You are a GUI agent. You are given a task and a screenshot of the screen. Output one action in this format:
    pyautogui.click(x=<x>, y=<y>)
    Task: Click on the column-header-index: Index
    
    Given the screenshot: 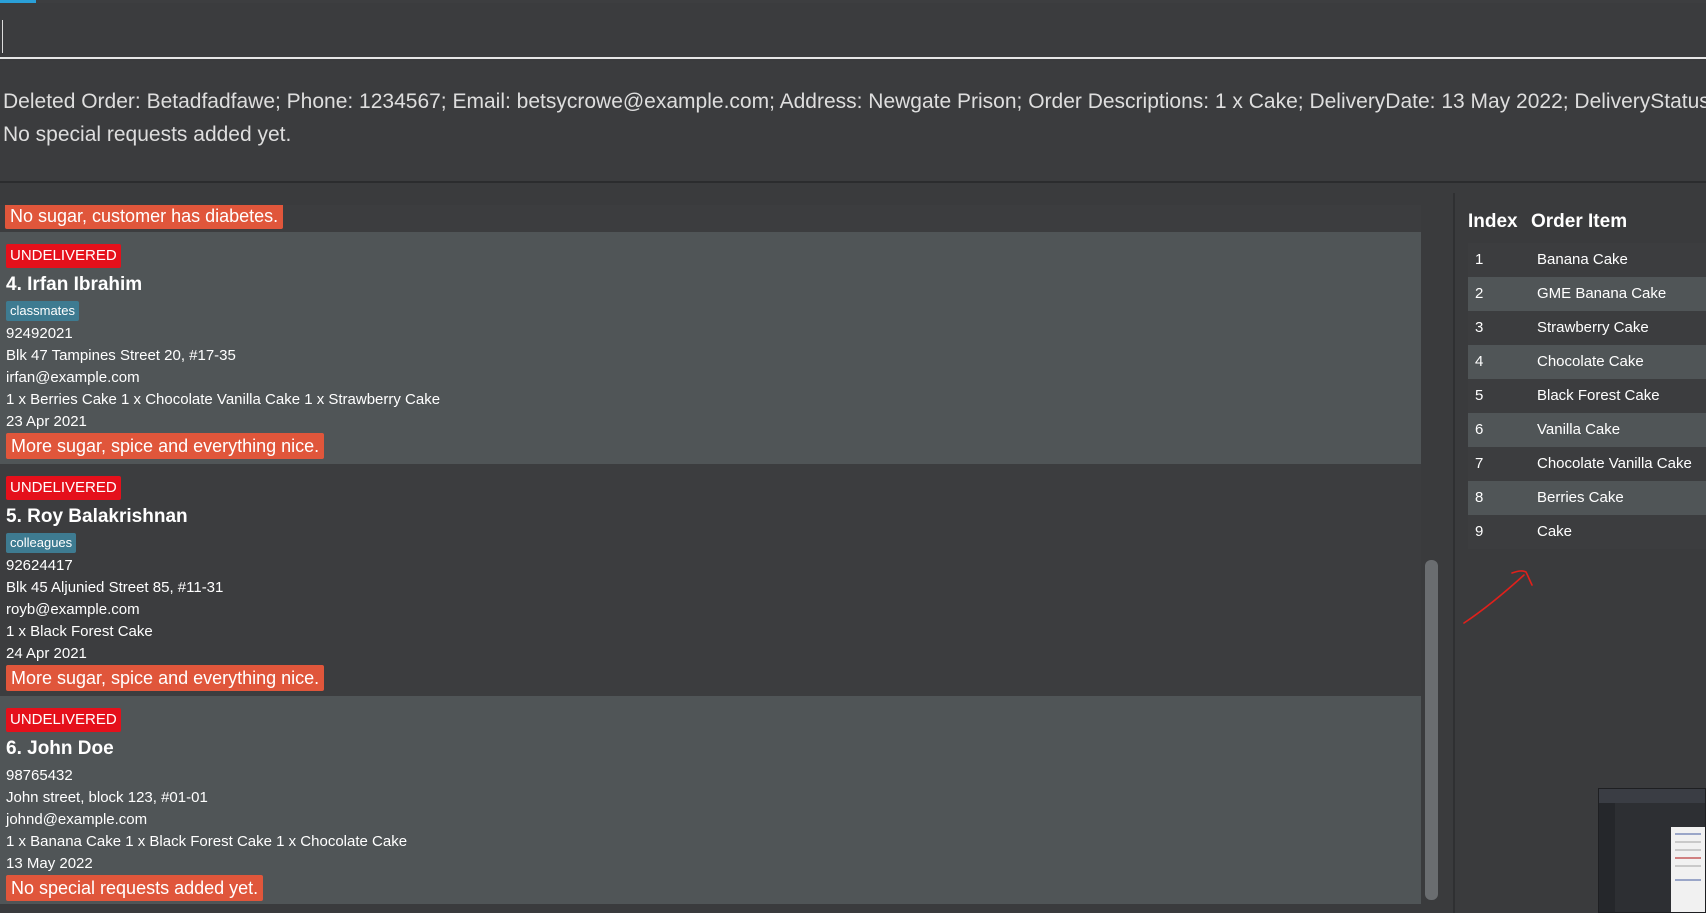 What is the action you would take?
    pyautogui.click(x=1493, y=222)
    